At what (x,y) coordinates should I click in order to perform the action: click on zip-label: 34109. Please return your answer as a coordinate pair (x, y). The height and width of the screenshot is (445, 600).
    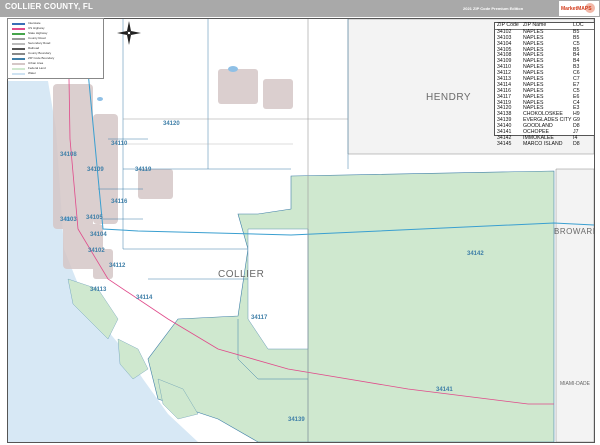
    Looking at the image, I should click on (95, 170).